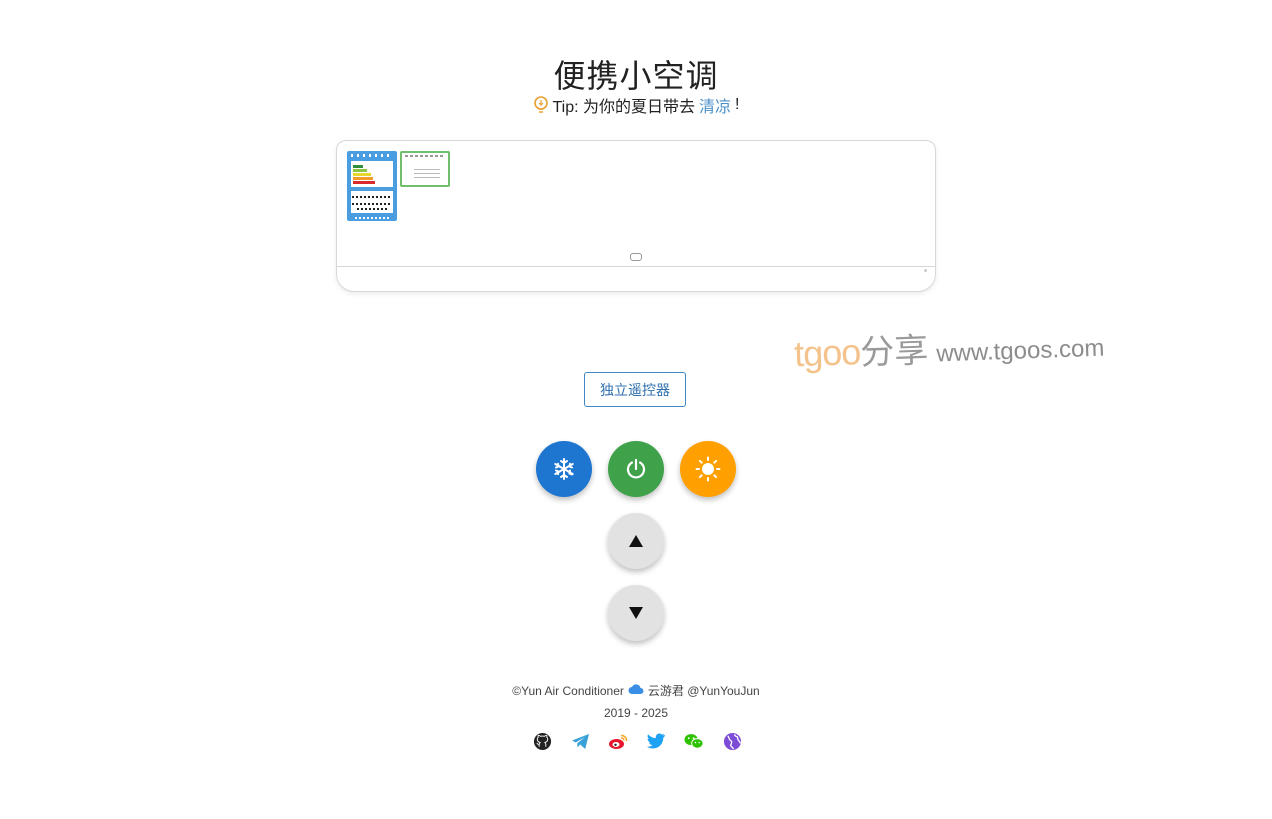  I want to click on snowflake-icon, so click(564, 469).